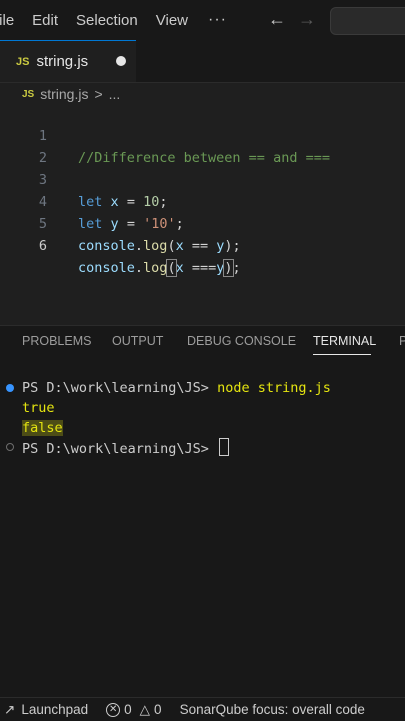  I want to click on launchpad-label: Launchpad, so click(54, 709).